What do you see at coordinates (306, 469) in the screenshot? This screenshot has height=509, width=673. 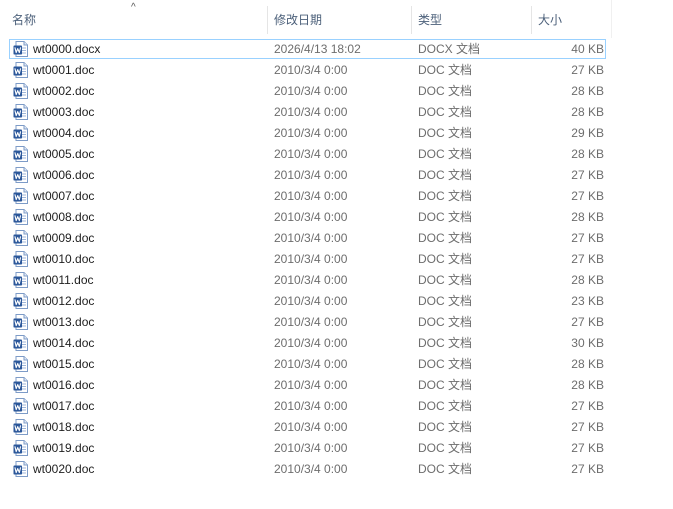 I see `file-row: wt0020.doc 2010/3/4 0:00 DOC 文档 27 KB` at bounding box center [306, 469].